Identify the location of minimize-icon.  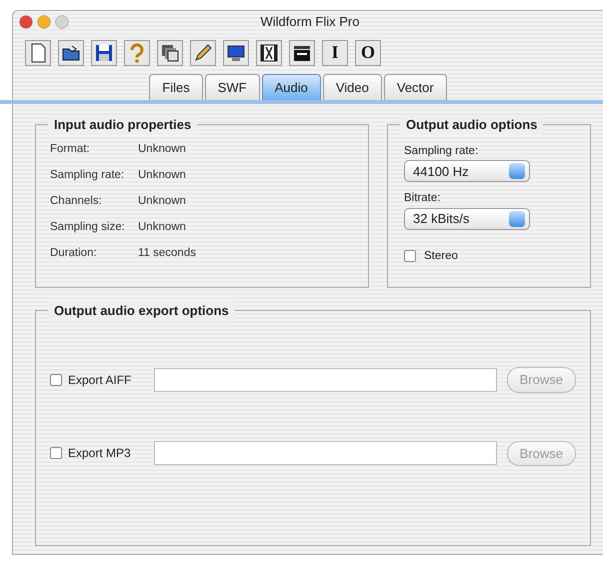
(44, 21).